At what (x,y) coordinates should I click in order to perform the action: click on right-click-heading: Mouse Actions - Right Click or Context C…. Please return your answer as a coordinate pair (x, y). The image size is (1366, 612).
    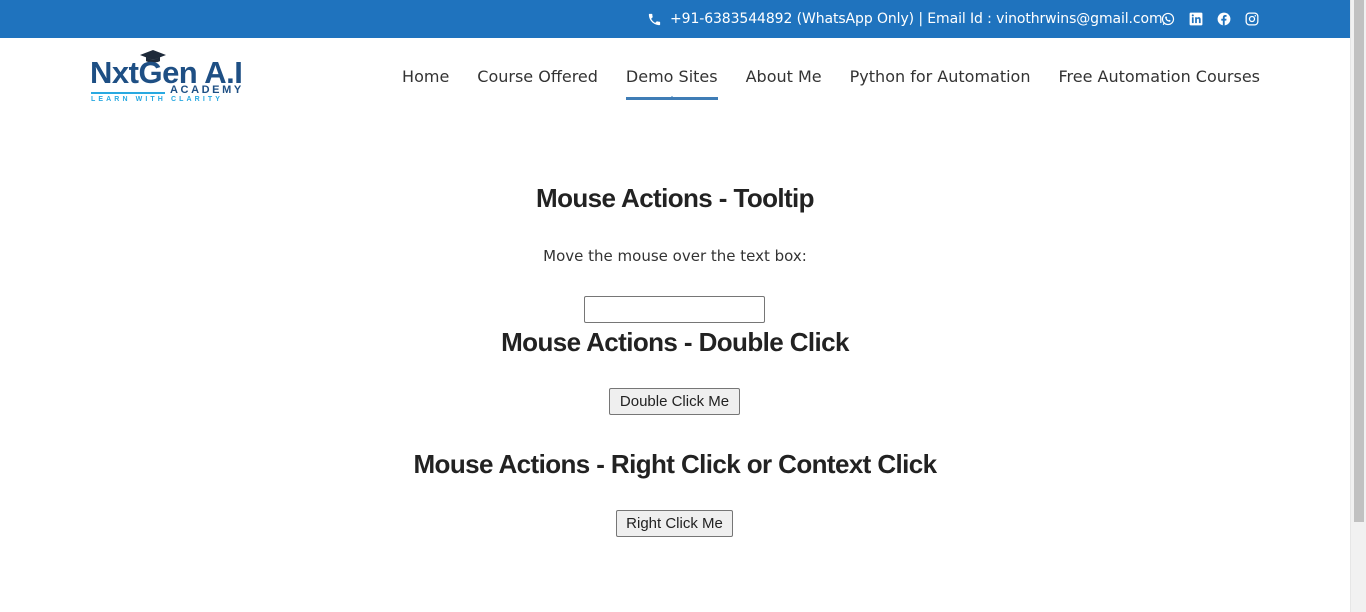
    Looking at the image, I should click on (675, 464).